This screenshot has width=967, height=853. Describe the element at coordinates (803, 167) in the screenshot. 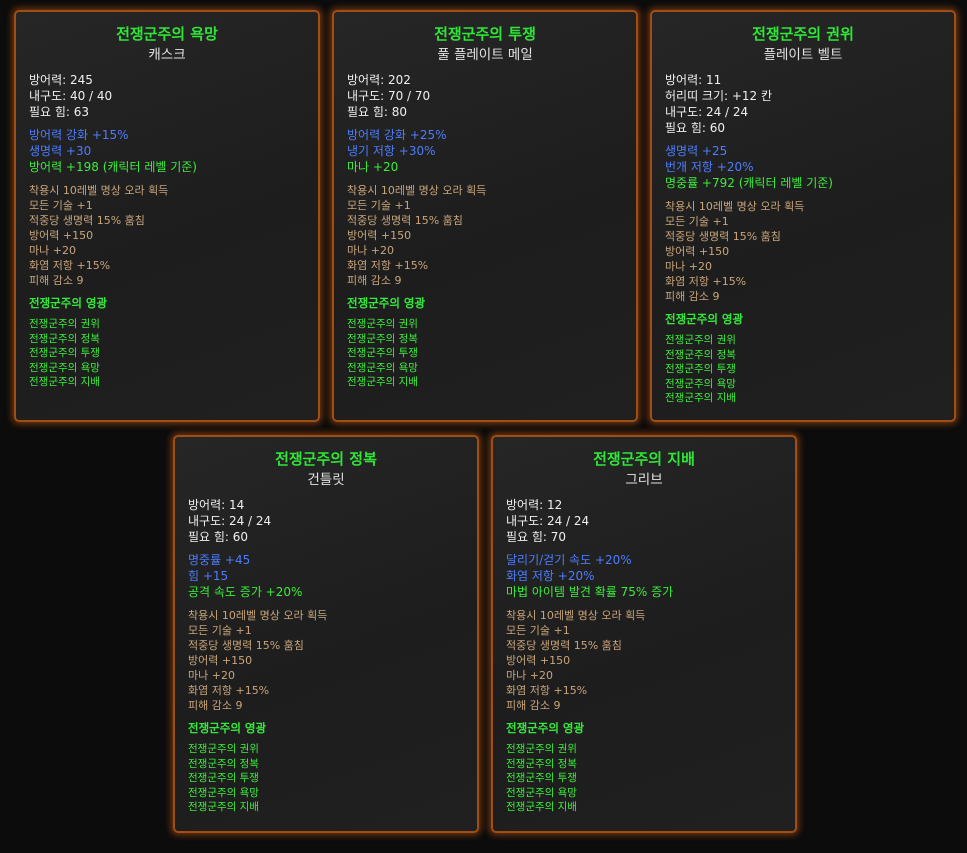

I see `magic-properties: 생명력 +25 번개 저항 +20% 명중률 +792 (캐릭터 레벨 기준)` at that location.